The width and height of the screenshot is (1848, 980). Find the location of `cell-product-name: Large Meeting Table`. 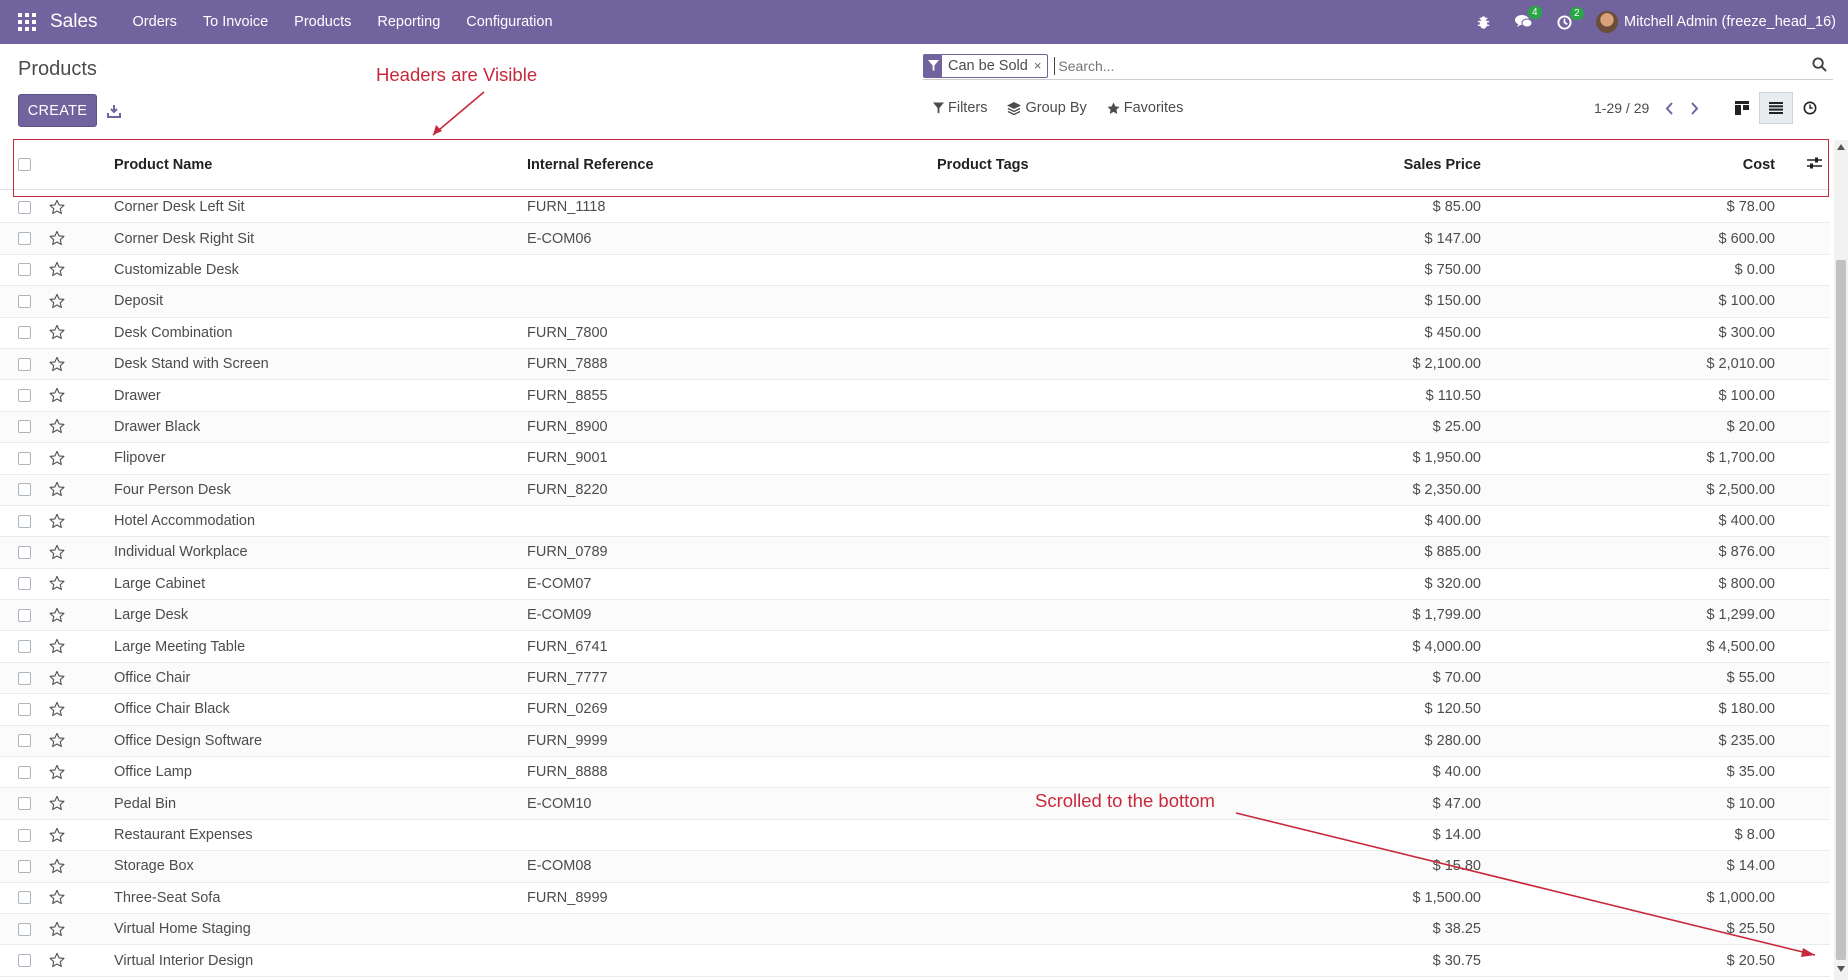

cell-product-name: Large Meeting Table is located at coordinates (179, 647).